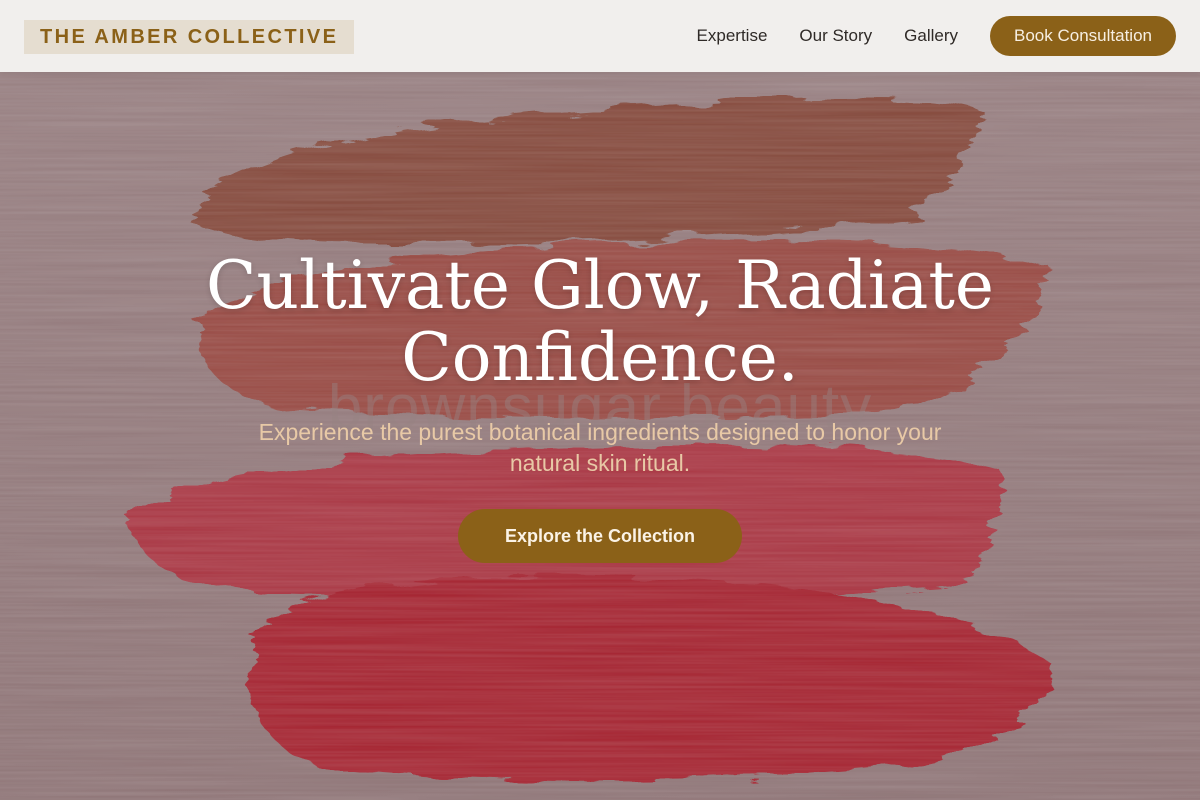 The height and width of the screenshot is (800, 1200). I want to click on brand-logo: THE AMBER COLLECTIVE, so click(189, 37).